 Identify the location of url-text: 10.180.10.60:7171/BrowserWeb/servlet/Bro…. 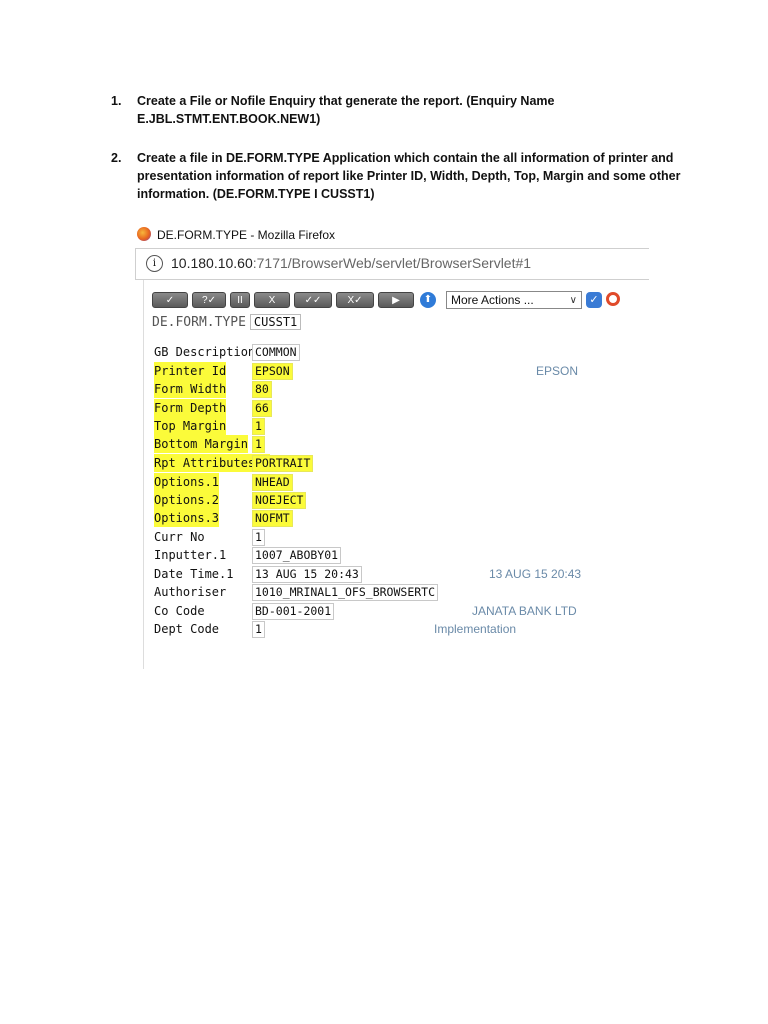
(351, 263).